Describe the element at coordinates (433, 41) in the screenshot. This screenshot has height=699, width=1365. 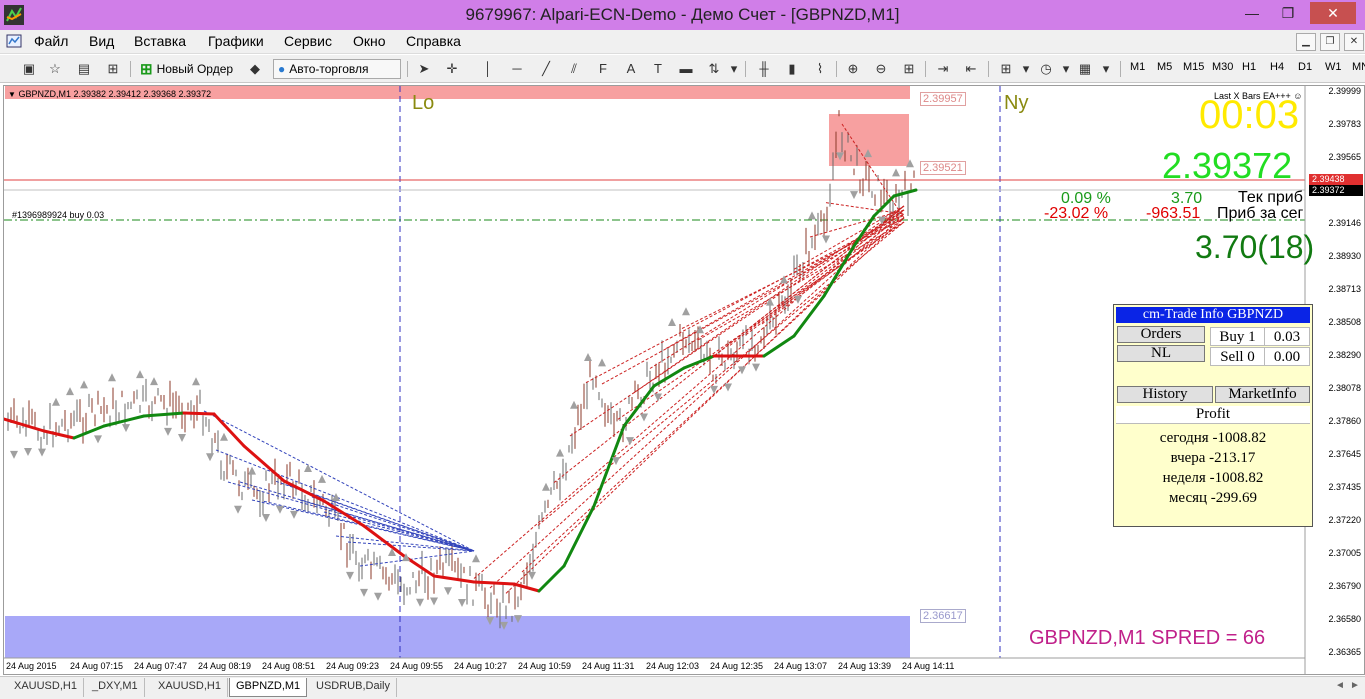
I see `menu-help: Справка` at that location.